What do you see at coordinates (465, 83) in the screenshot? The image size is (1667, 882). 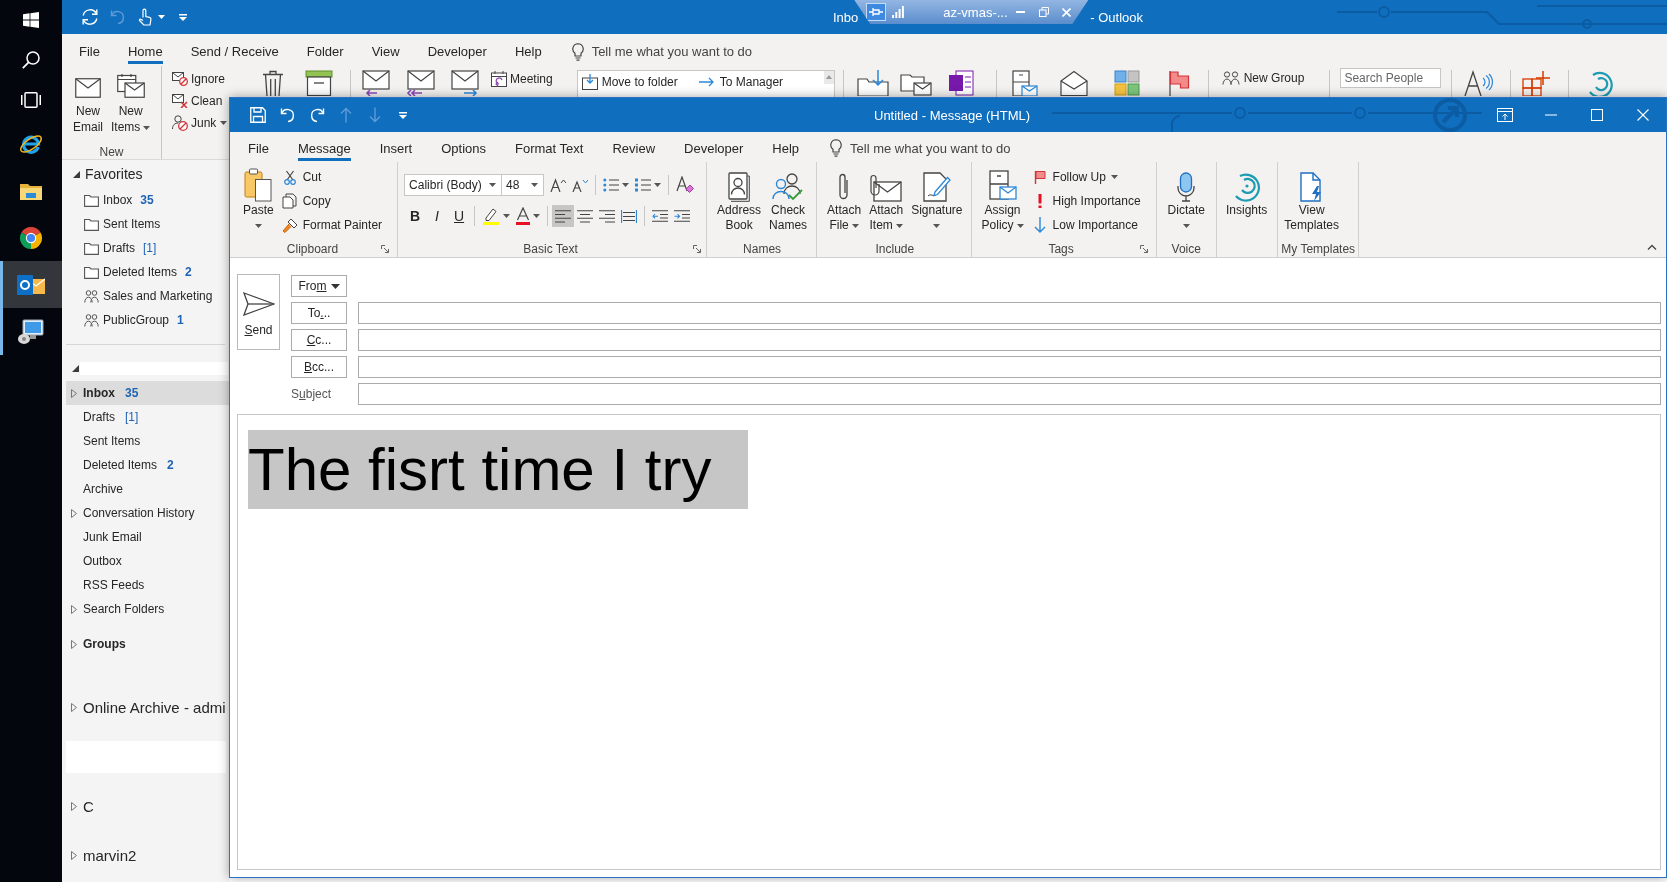 I see `forward-icon` at bounding box center [465, 83].